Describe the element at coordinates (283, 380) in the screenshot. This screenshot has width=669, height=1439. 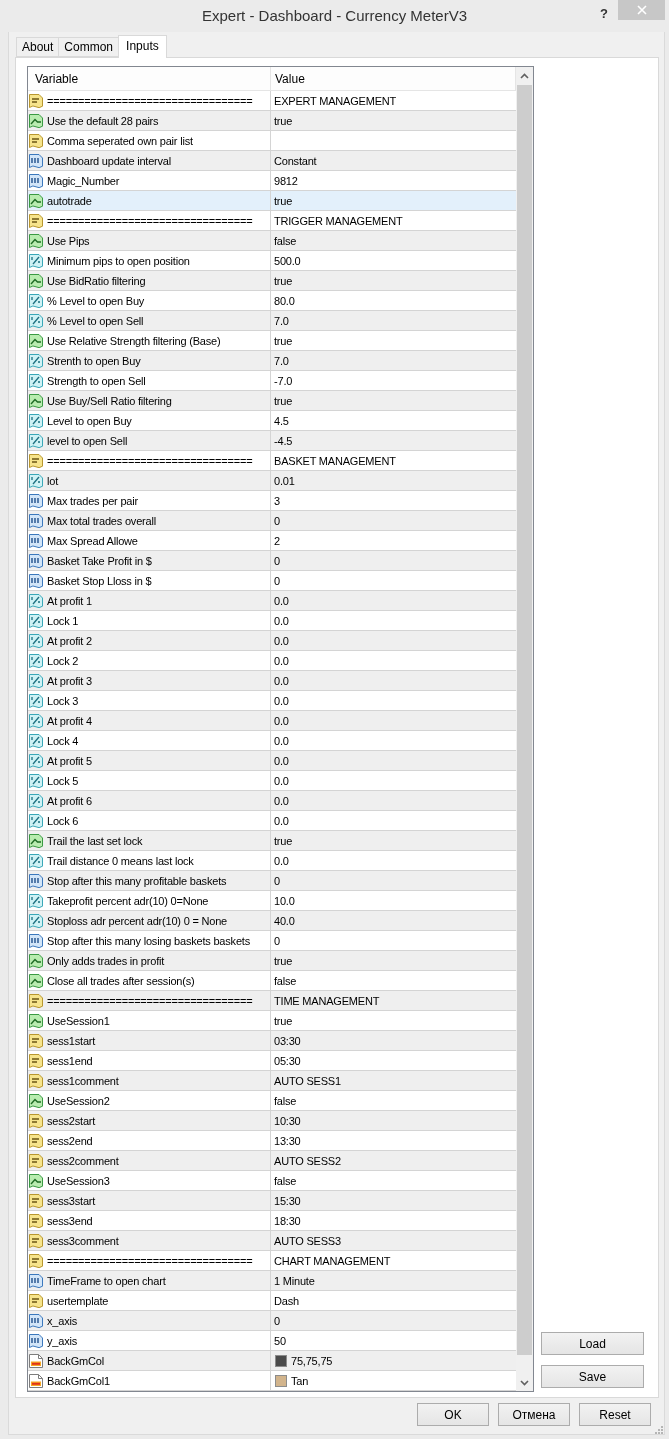
I see `variable-value: -7.0` at that location.